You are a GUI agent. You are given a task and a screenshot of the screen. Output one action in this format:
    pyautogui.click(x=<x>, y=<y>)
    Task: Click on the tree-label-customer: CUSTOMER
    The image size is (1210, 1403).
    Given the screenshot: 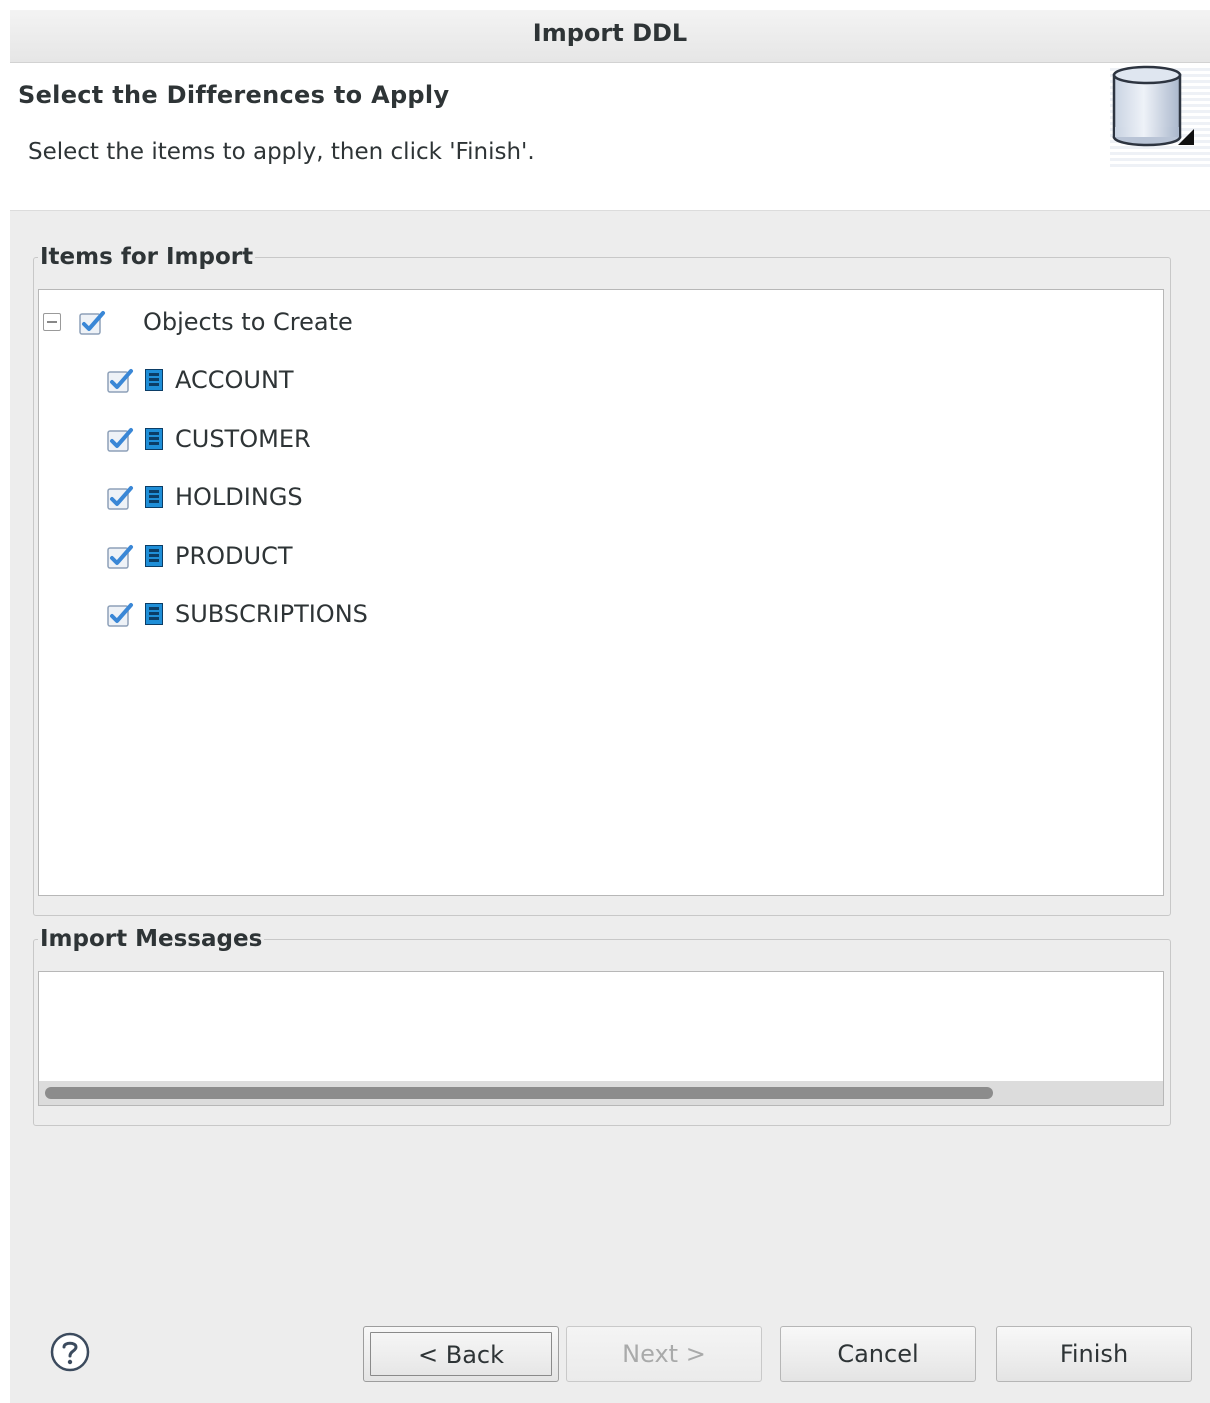 What is the action you would take?
    pyautogui.click(x=243, y=439)
    